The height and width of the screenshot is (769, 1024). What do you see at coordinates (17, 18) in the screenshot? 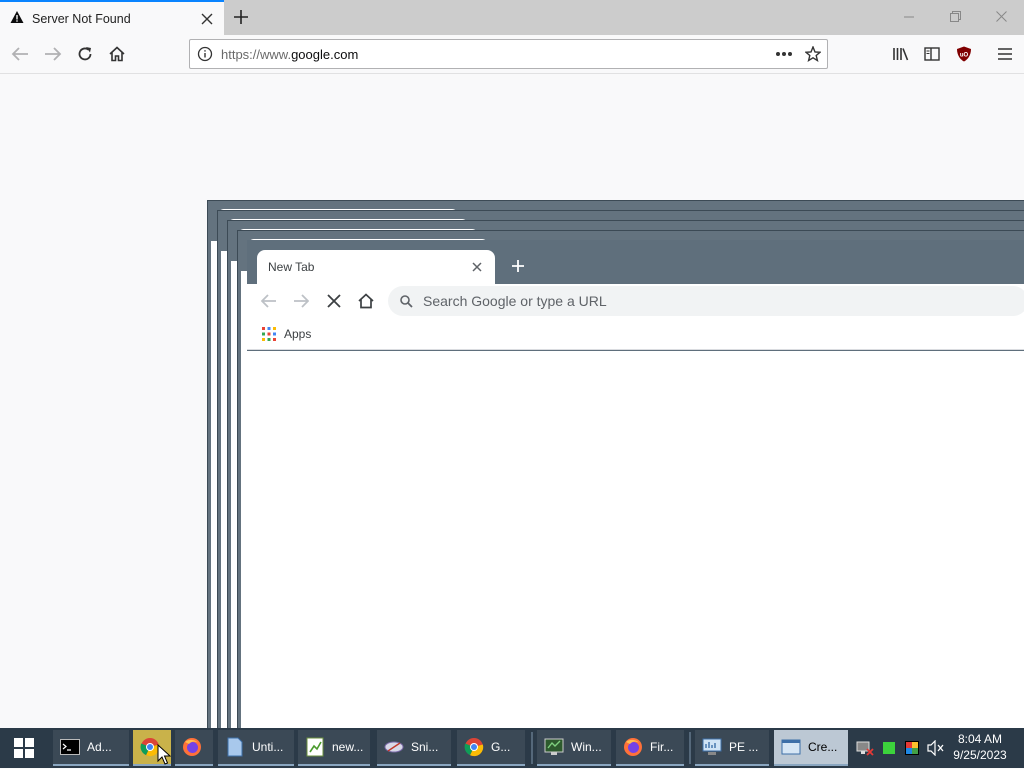
I see `warning-icon` at bounding box center [17, 18].